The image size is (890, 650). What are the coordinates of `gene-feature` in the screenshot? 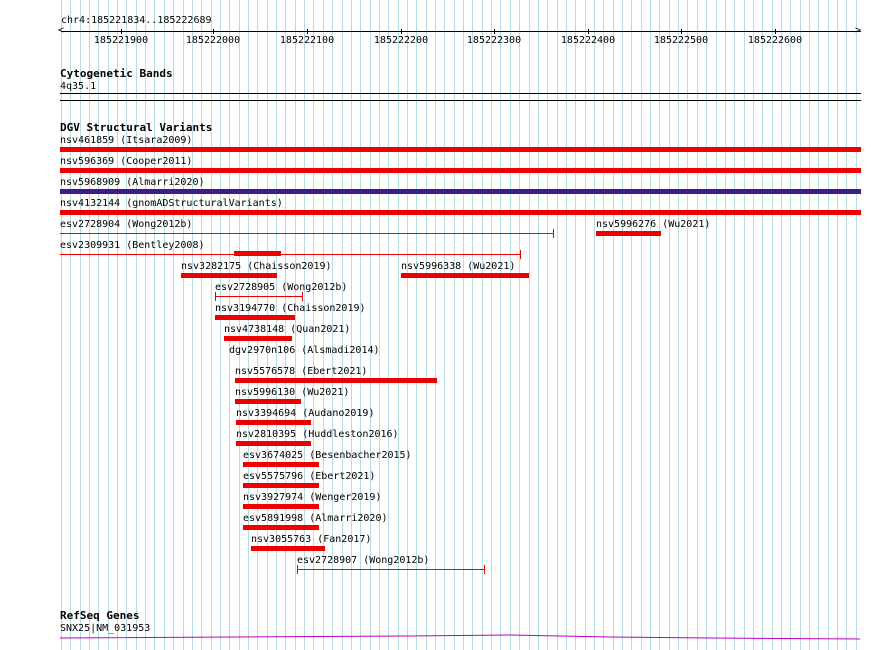 It's located at (445, 637).